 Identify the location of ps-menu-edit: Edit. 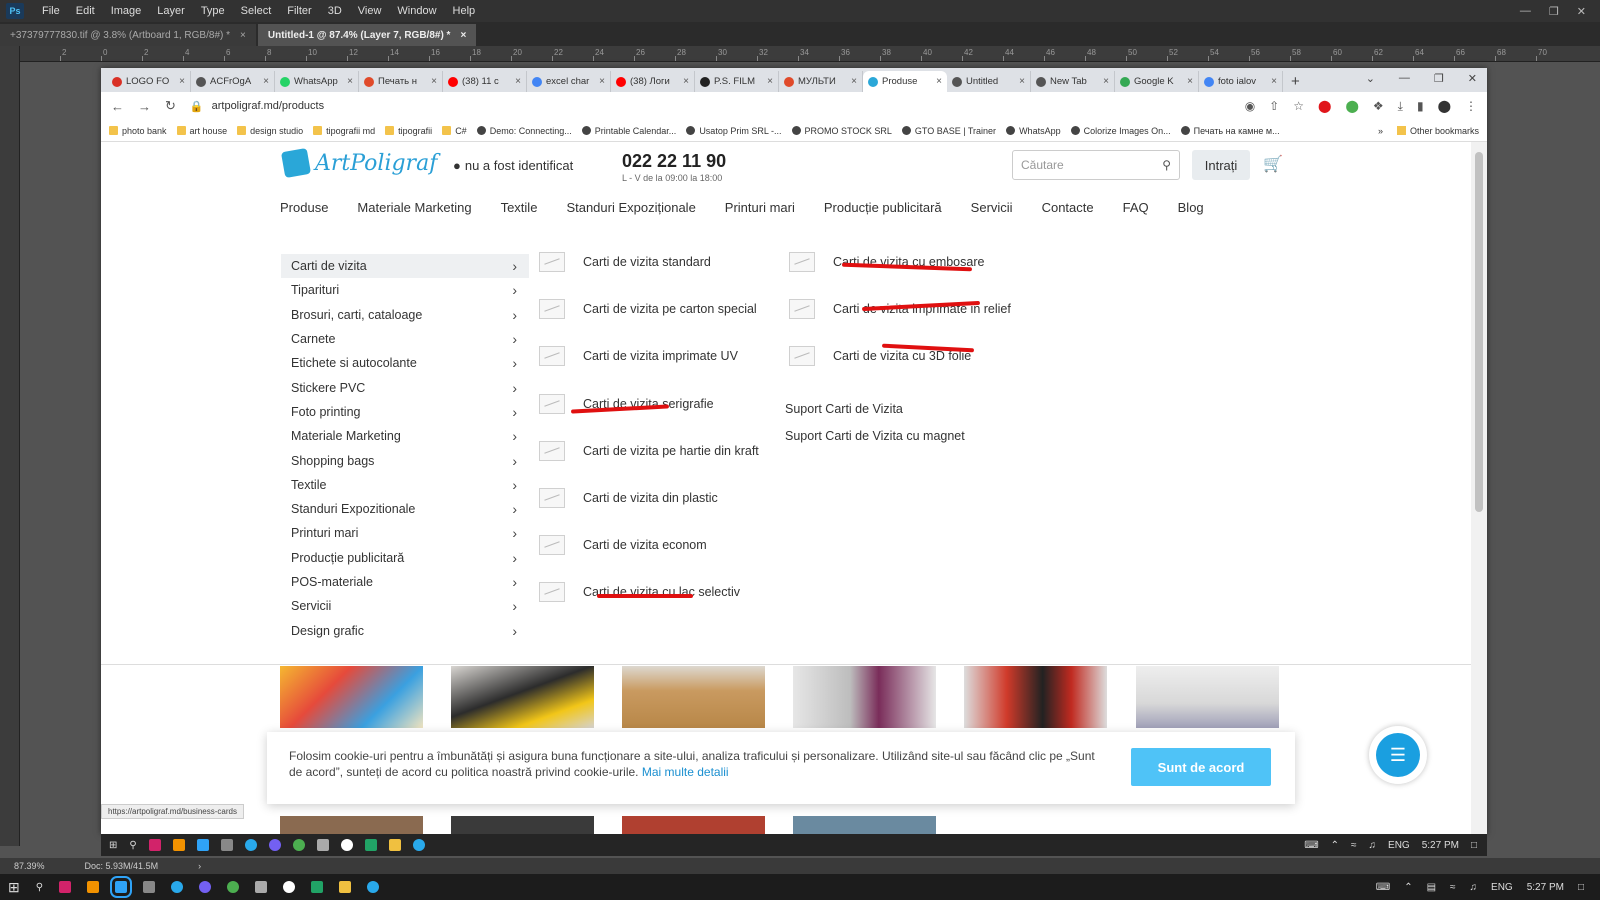
(85, 11).